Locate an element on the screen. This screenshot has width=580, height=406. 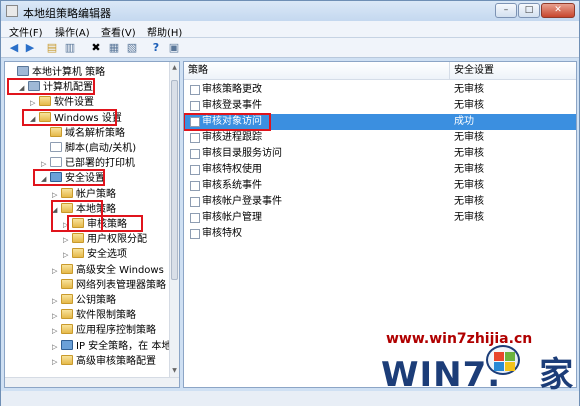
tree-node: ▷ 软件限制策略 is located at coordinates (94, 315).